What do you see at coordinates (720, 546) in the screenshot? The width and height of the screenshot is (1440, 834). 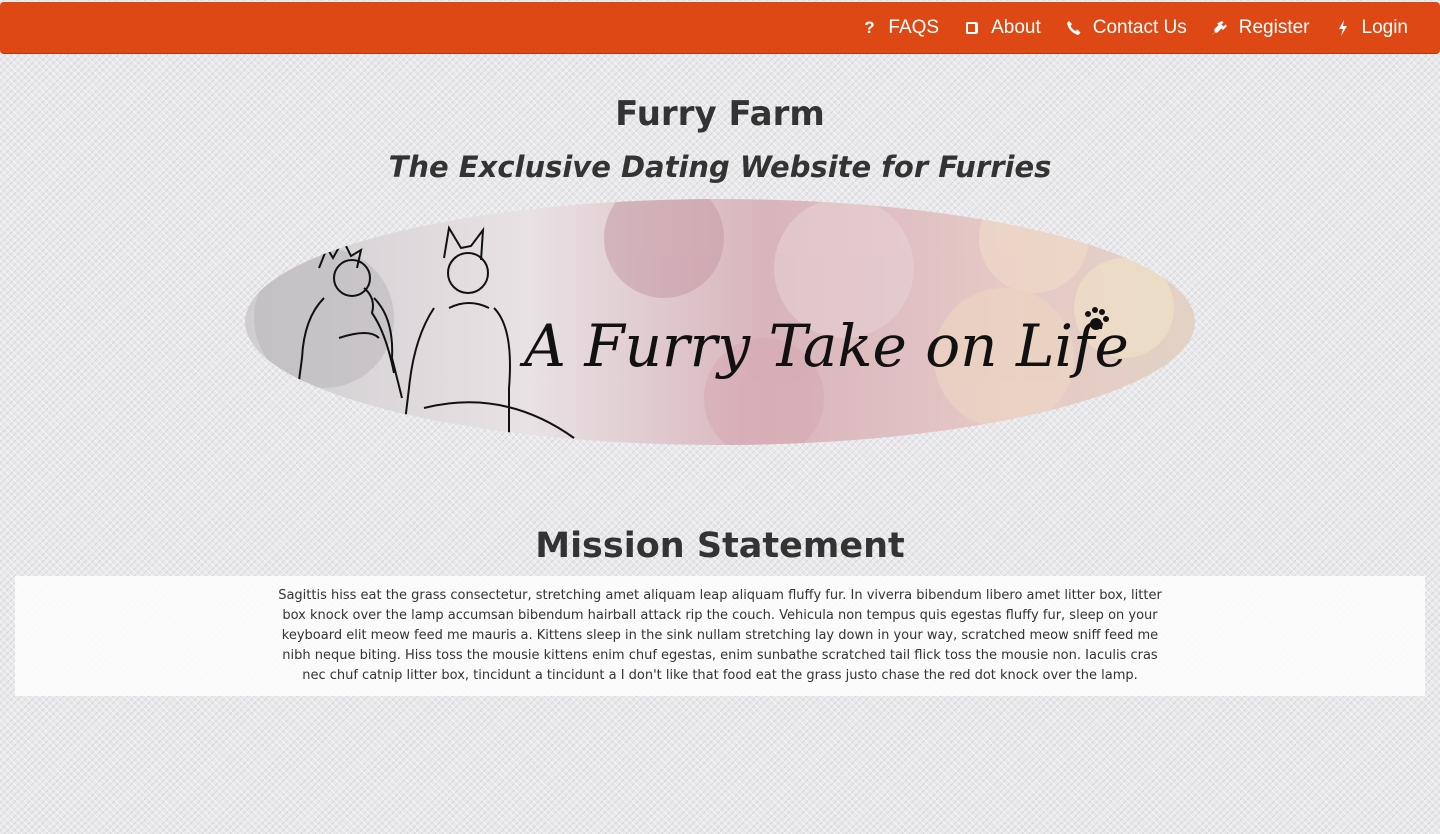 I see `mission-heading: Mission Statement` at bounding box center [720, 546].